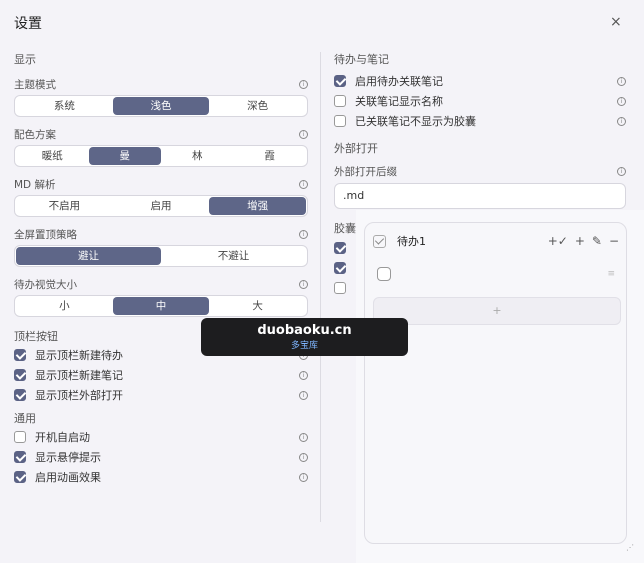 This screenshot has height=563, width=644. I want to click on no-capsule-label: 已关联笔记不显示为胶囊, so click(415, 121).